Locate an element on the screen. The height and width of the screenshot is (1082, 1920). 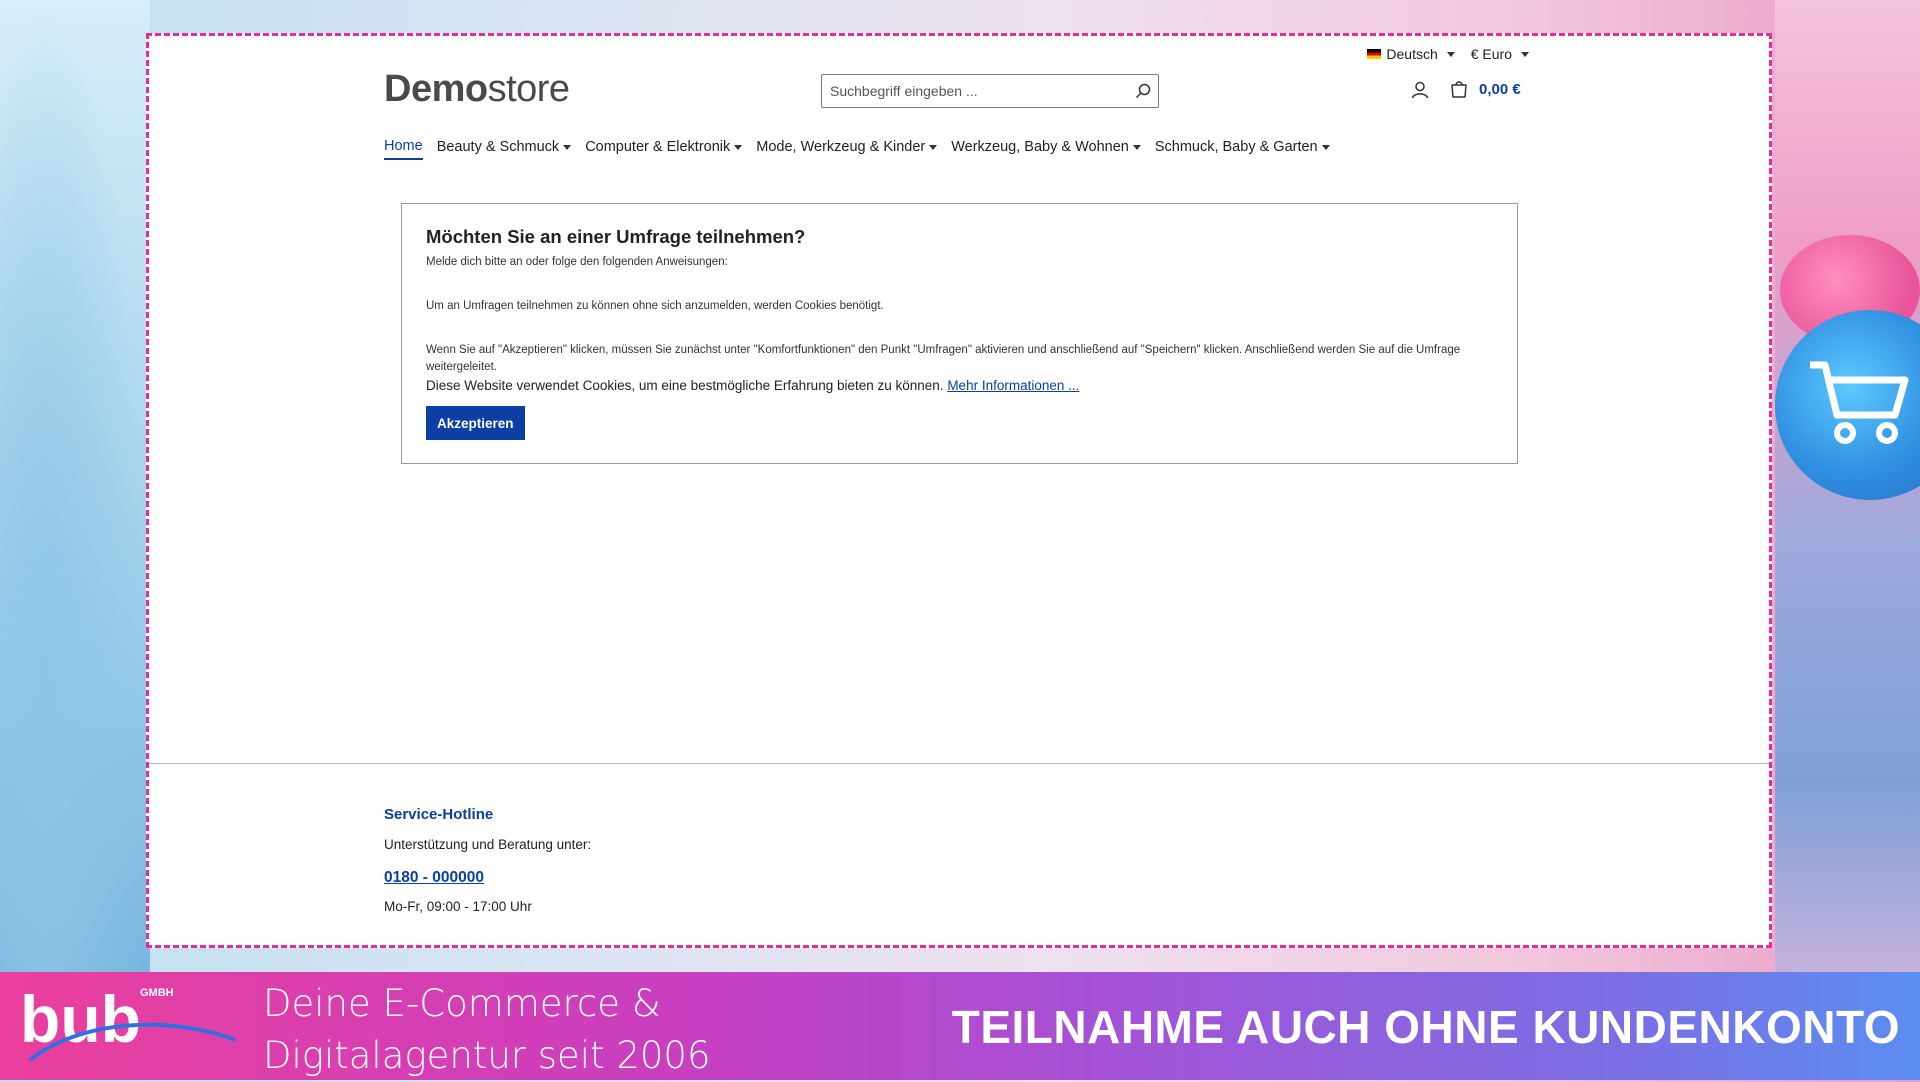
account-button is located at coordinates (1420, 92).